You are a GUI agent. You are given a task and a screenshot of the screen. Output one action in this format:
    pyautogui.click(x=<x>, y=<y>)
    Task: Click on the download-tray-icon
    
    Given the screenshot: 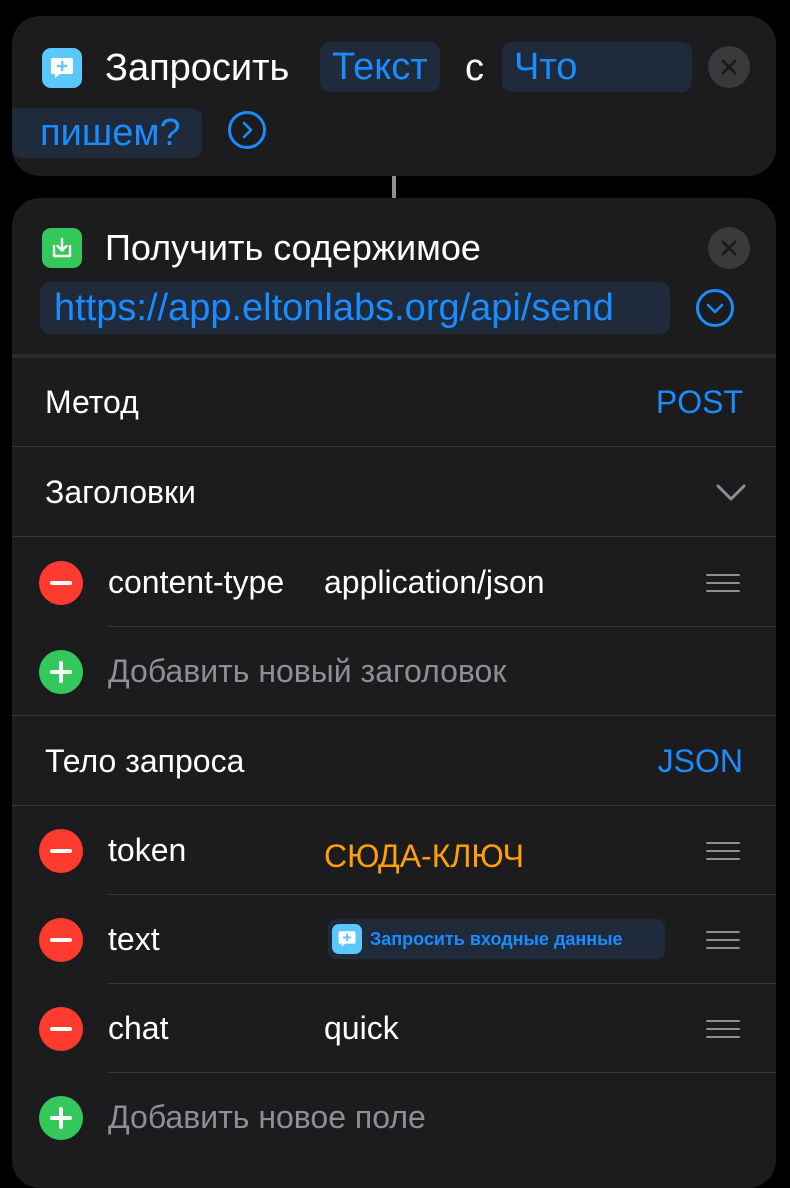 What is the action you would take?
    pyautogui.click(x=62, y=248)
    